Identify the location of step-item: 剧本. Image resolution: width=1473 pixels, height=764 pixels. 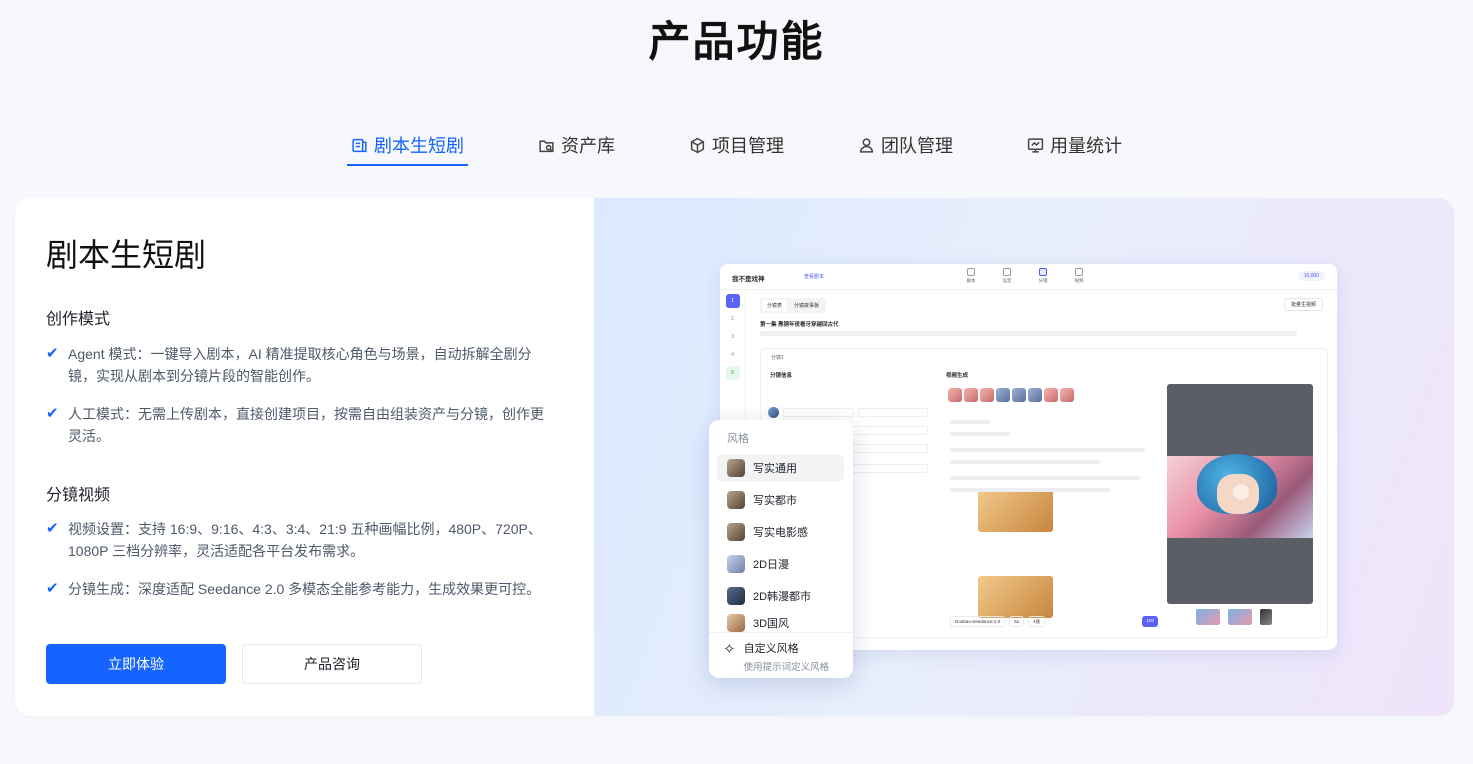
(971, 276).